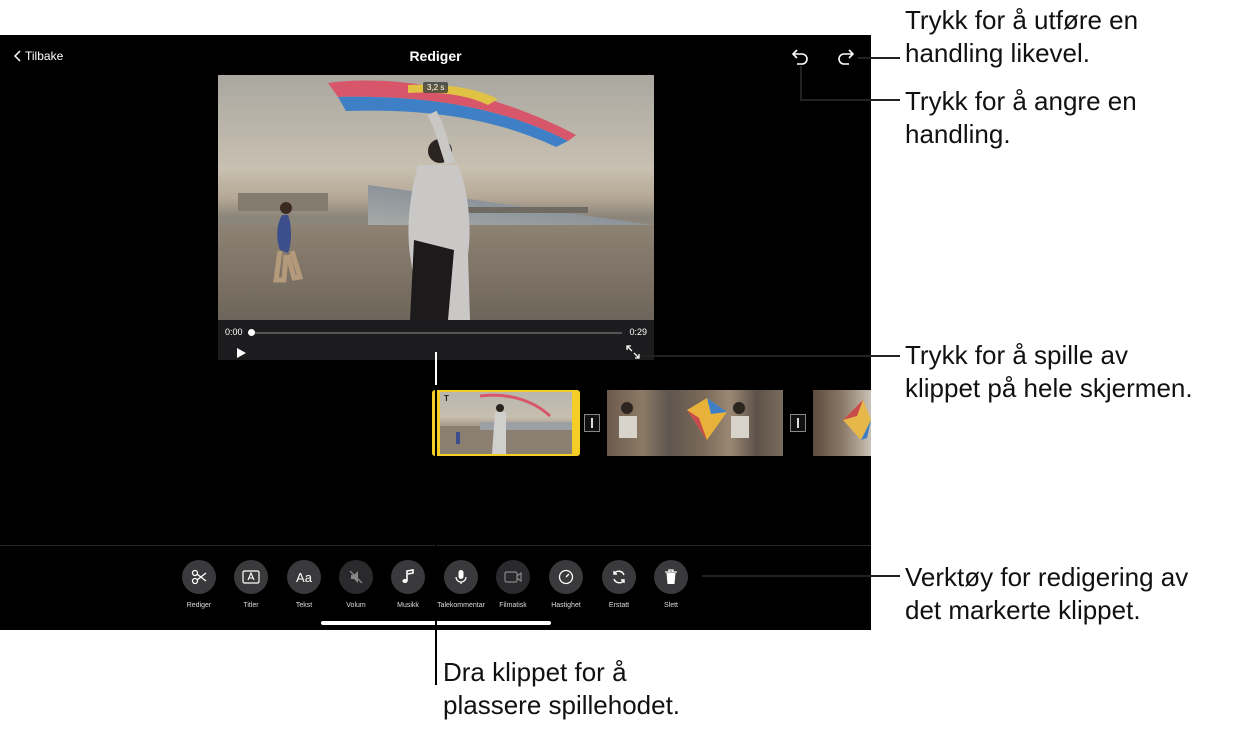 The image size is (1237, 729). What do you see at coordinates (304, 577) in the screenshot?
I see `text-icon: Aa` at bounding box center [304, 577].